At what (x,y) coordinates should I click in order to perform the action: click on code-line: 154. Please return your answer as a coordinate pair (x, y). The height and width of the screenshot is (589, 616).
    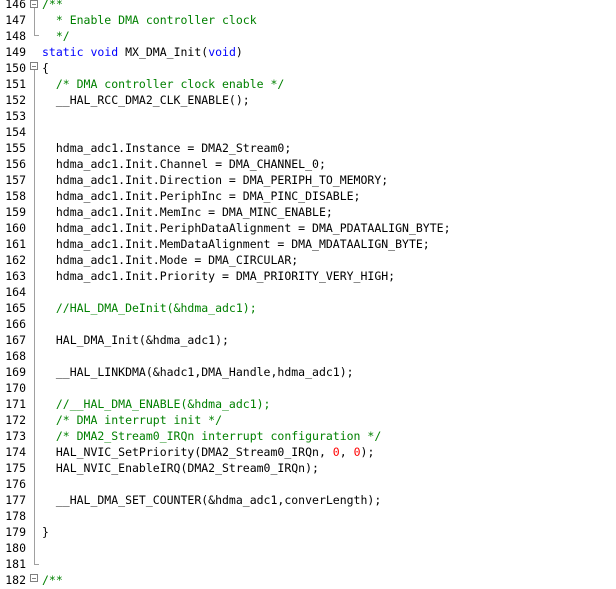
    Looking at the image, I should click on (308, 132).